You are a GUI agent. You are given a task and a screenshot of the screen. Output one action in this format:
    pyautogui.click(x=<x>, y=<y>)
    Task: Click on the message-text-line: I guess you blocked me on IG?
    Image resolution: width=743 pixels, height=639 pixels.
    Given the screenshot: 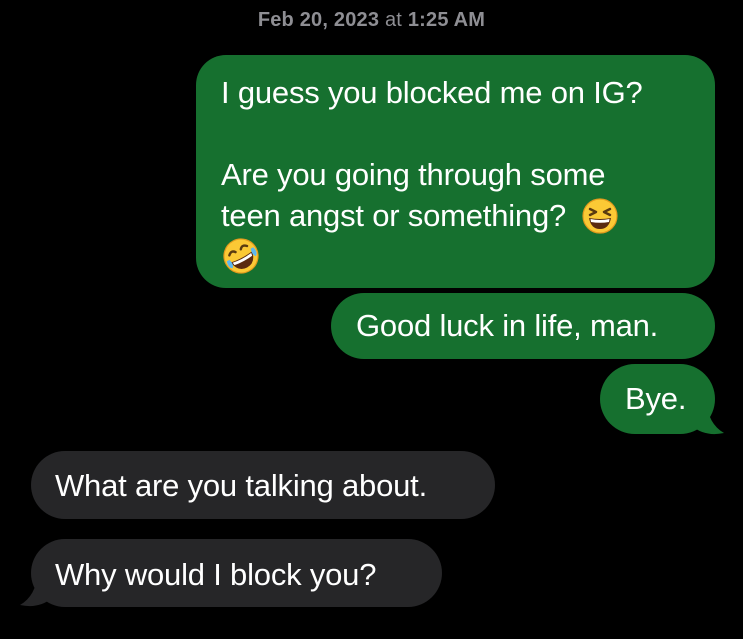 What is the action you would take?
    pyautogui.click(x=432, y=92)
    